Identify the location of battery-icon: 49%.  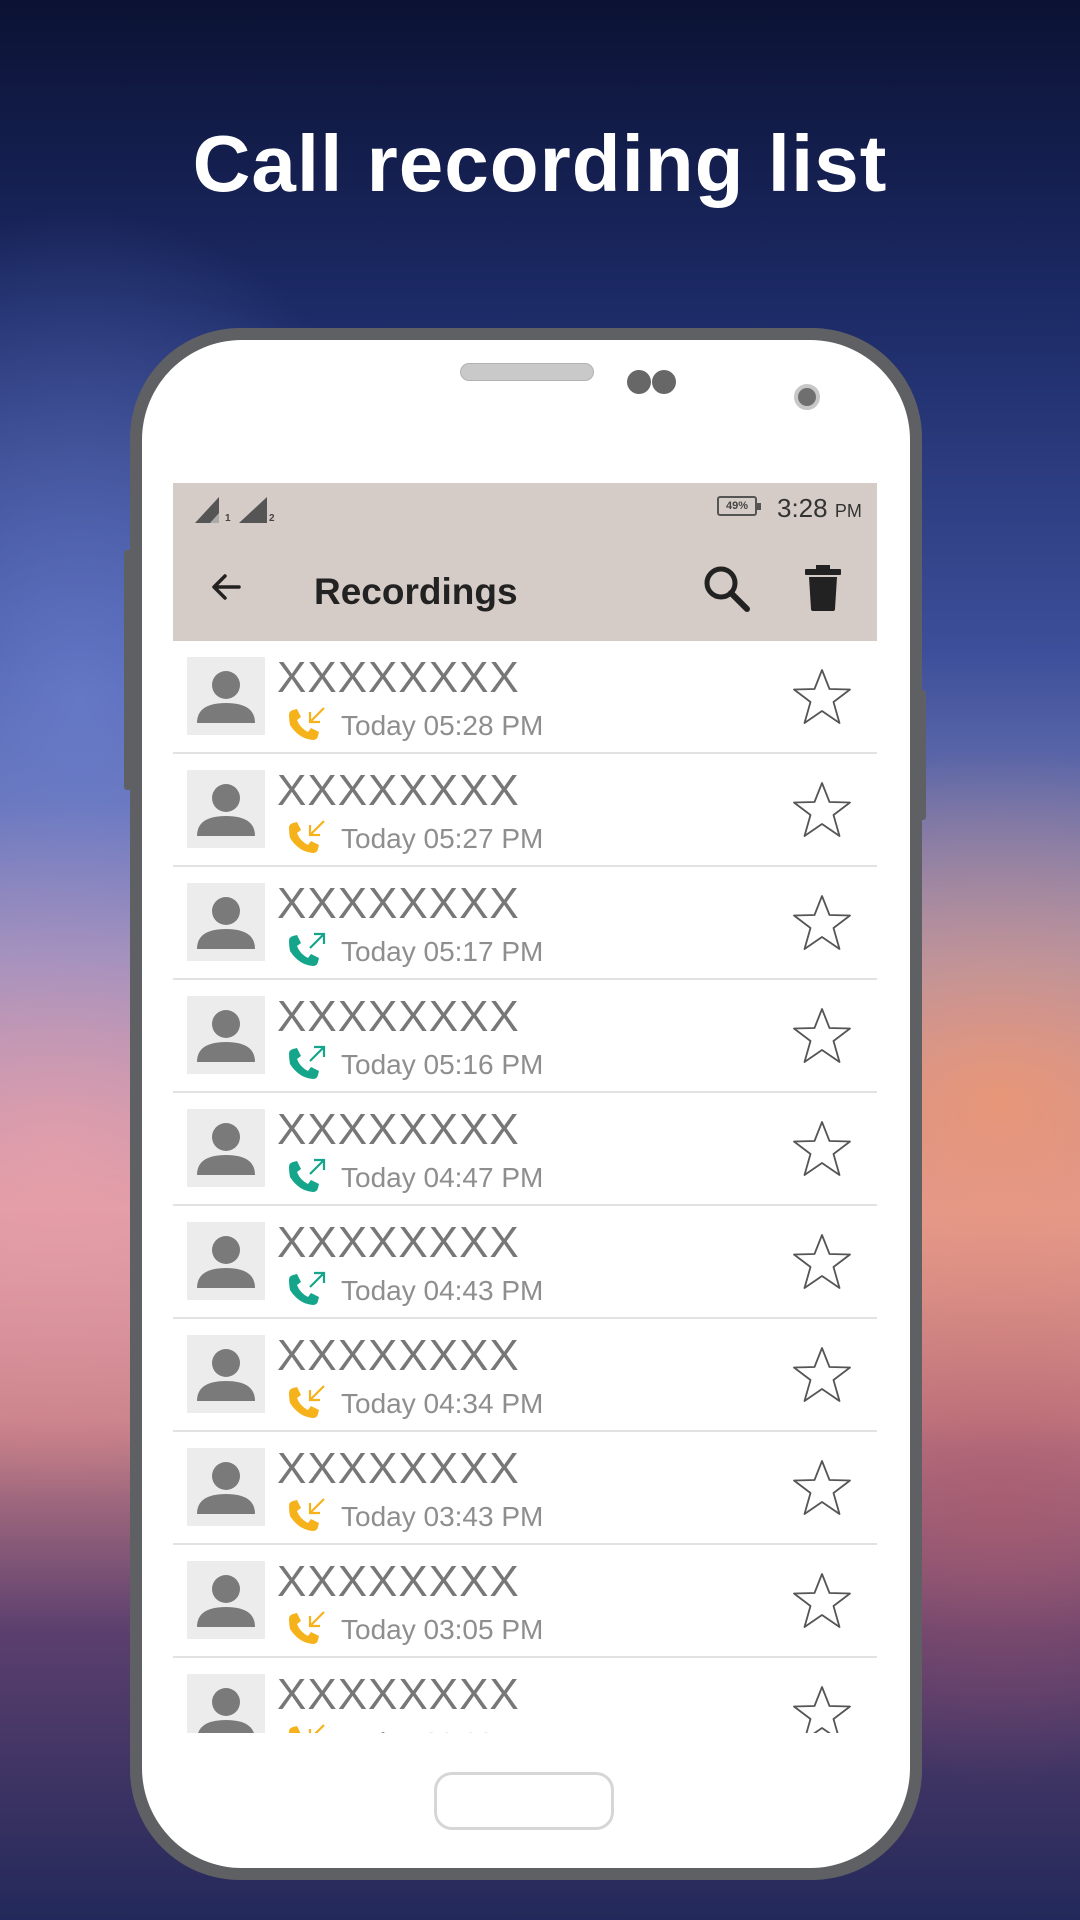
(739, 506).